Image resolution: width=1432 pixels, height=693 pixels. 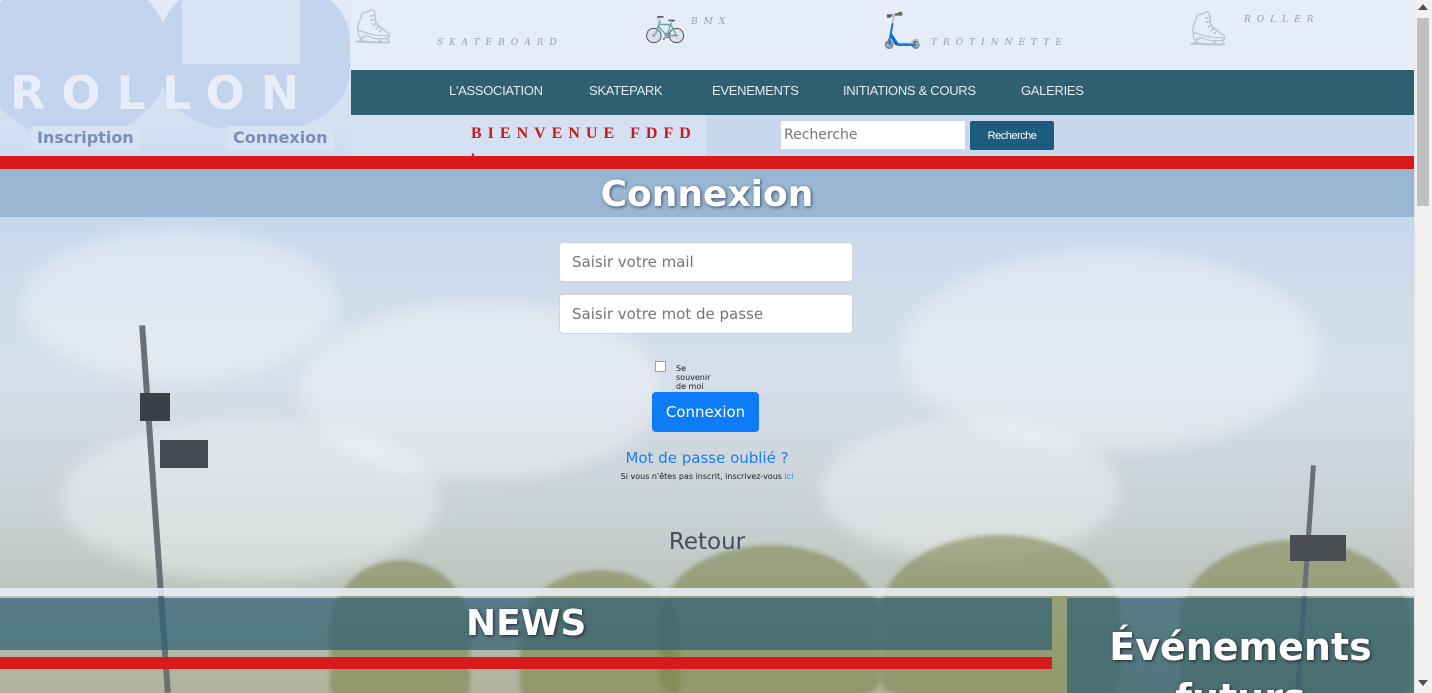 I want to click on login-submit-button: Connexion, so click(x=705, y=412).